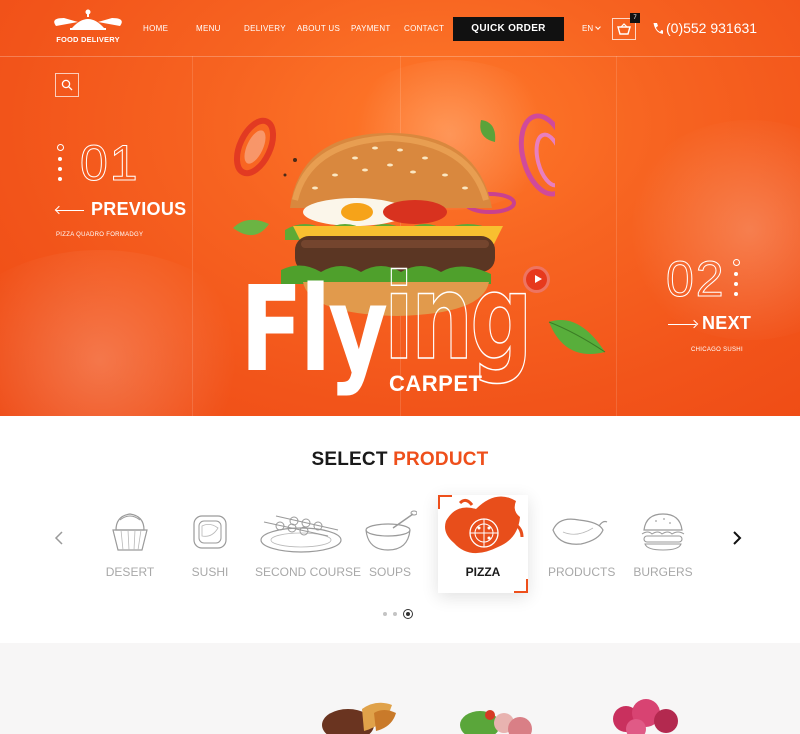 The width and height of the screenshot is (800, 734). I want to click on cart-button: 7, so click(626, 26).